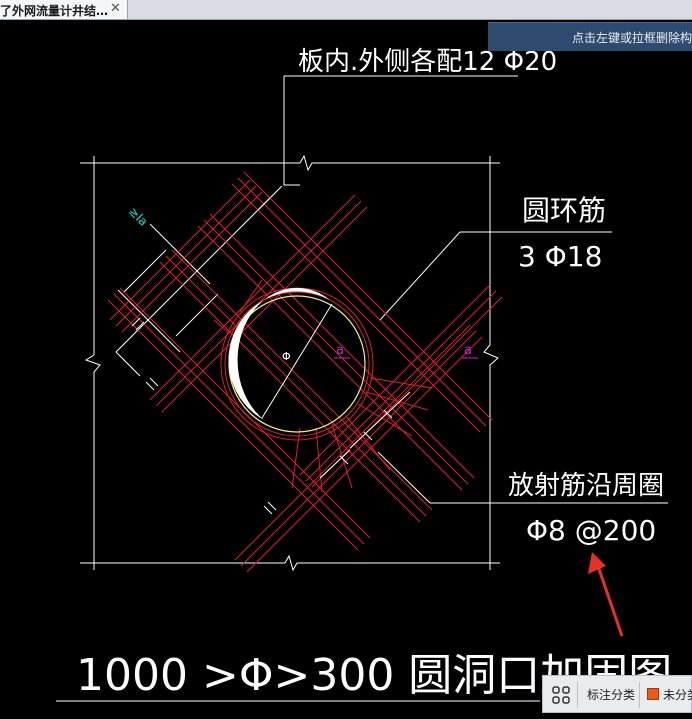  What do you see at coordinates (564, 210) in the screenshot?
I see `ring-rebar-label: 圆环筋` at bounding box center [564, 210].